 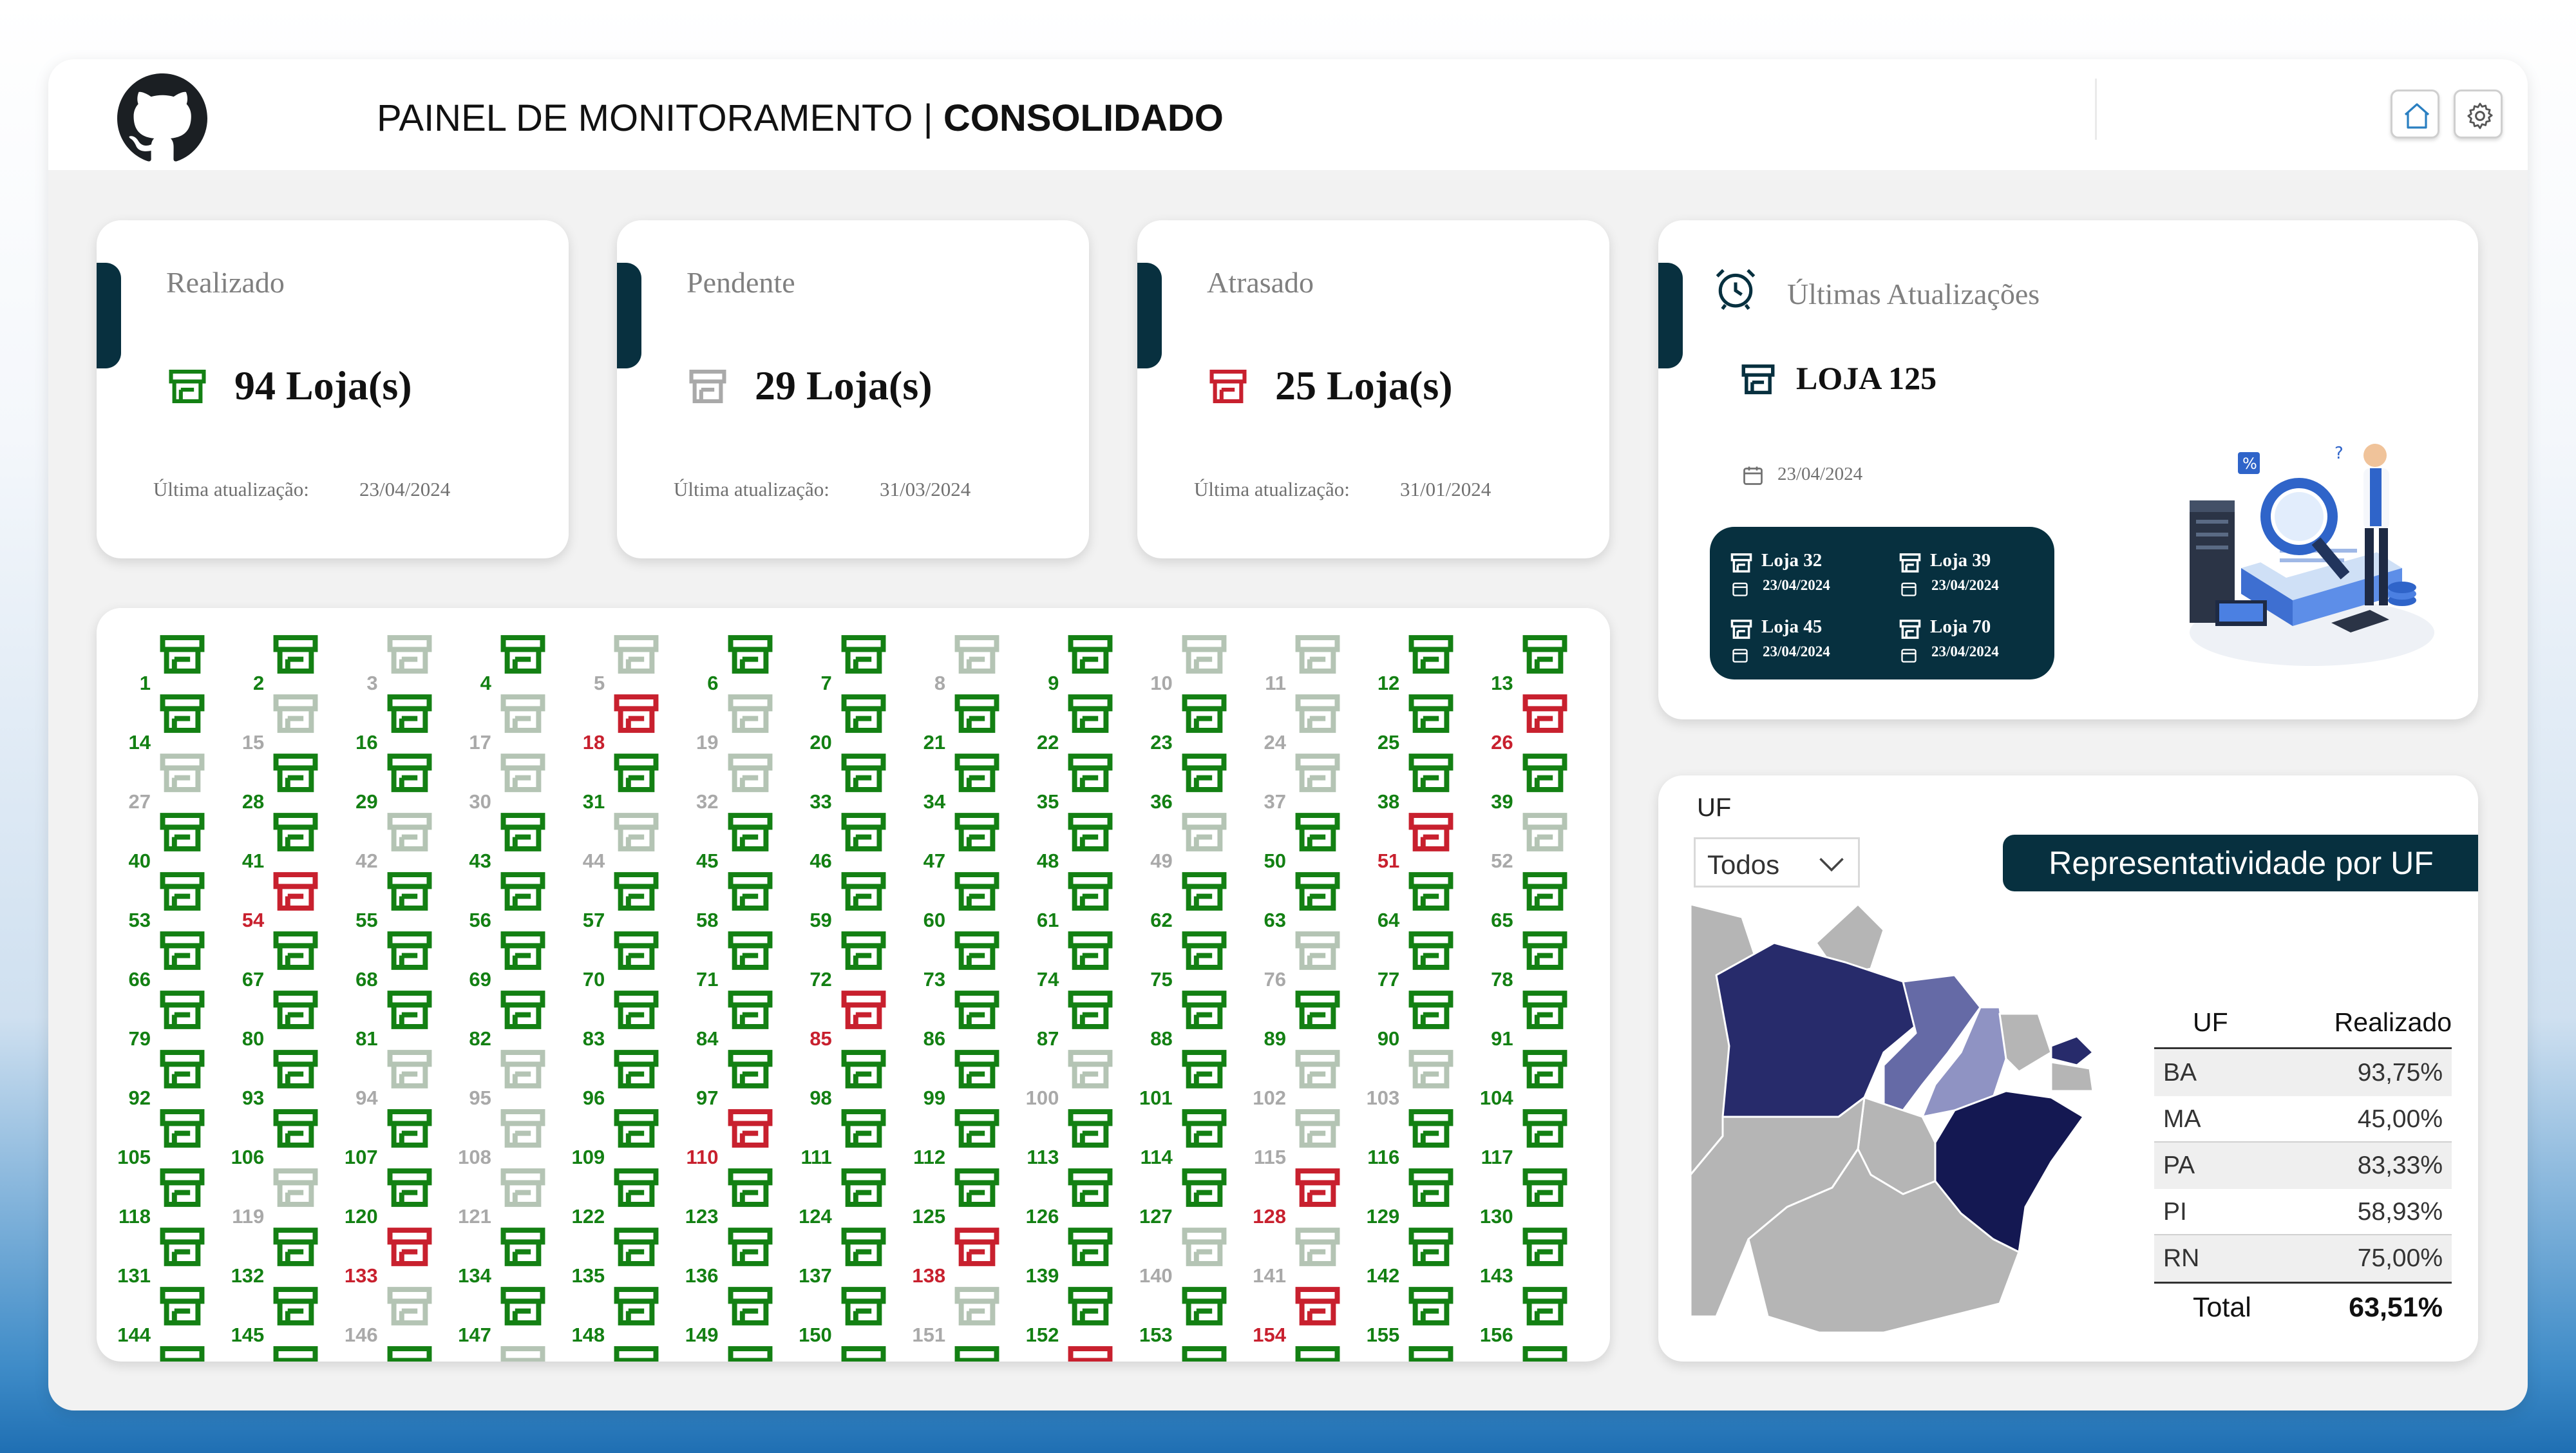 I want to click on store-cell: 9, so click(x=1074, y=663).